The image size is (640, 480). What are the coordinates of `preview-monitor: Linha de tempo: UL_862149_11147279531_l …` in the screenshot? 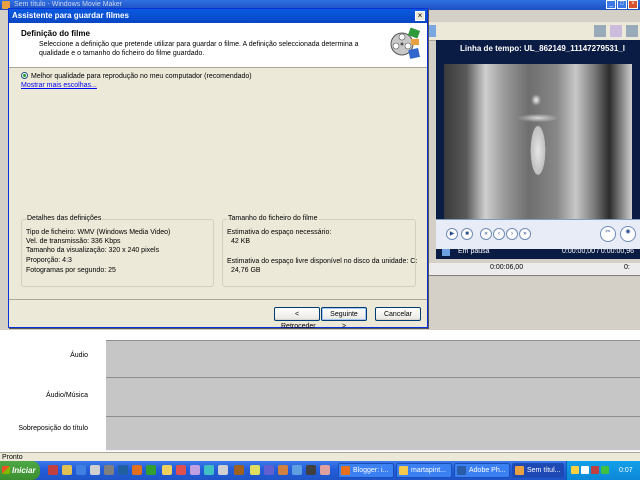 It's located at (538, 149).